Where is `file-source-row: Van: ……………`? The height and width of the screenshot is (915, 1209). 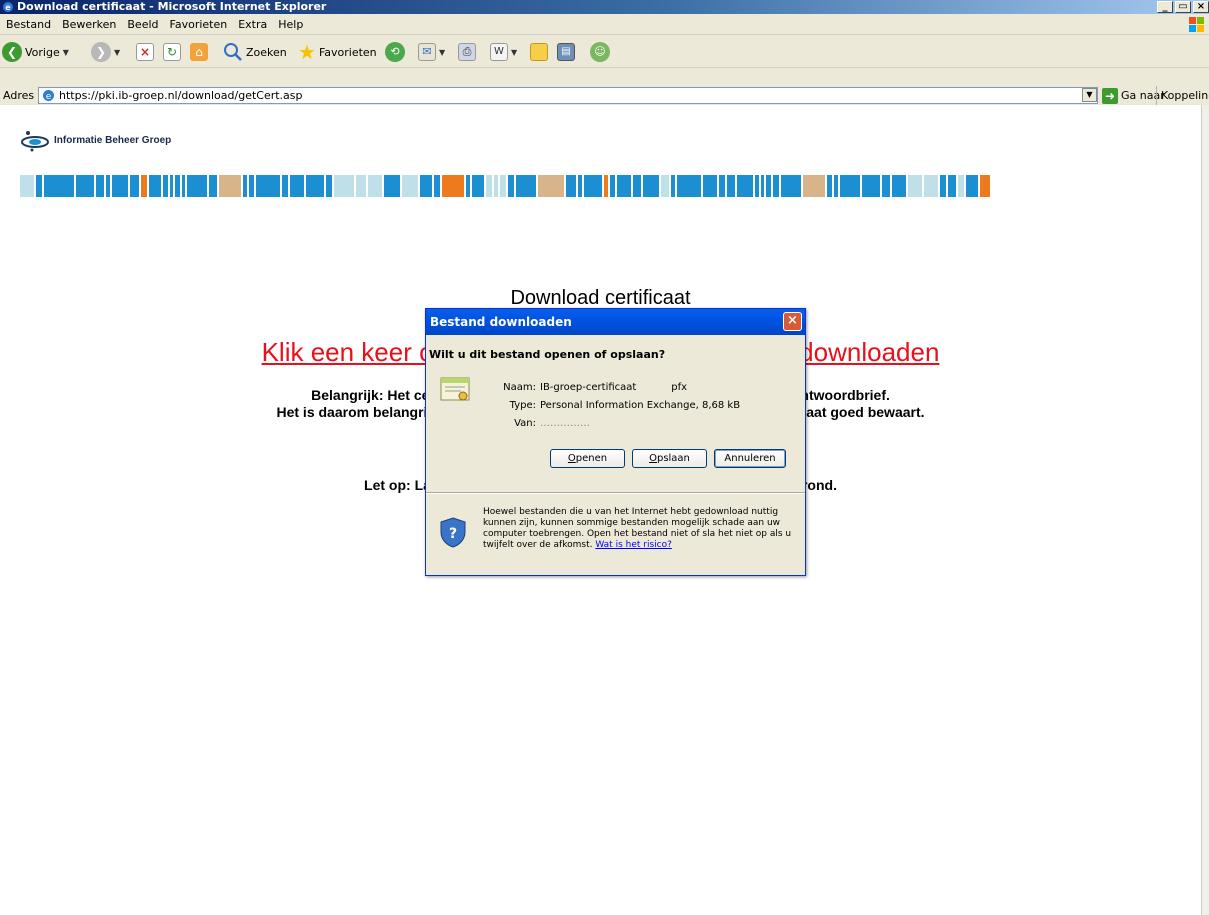
file-source-row: Van: …………… is located at coordinates (543, 423).